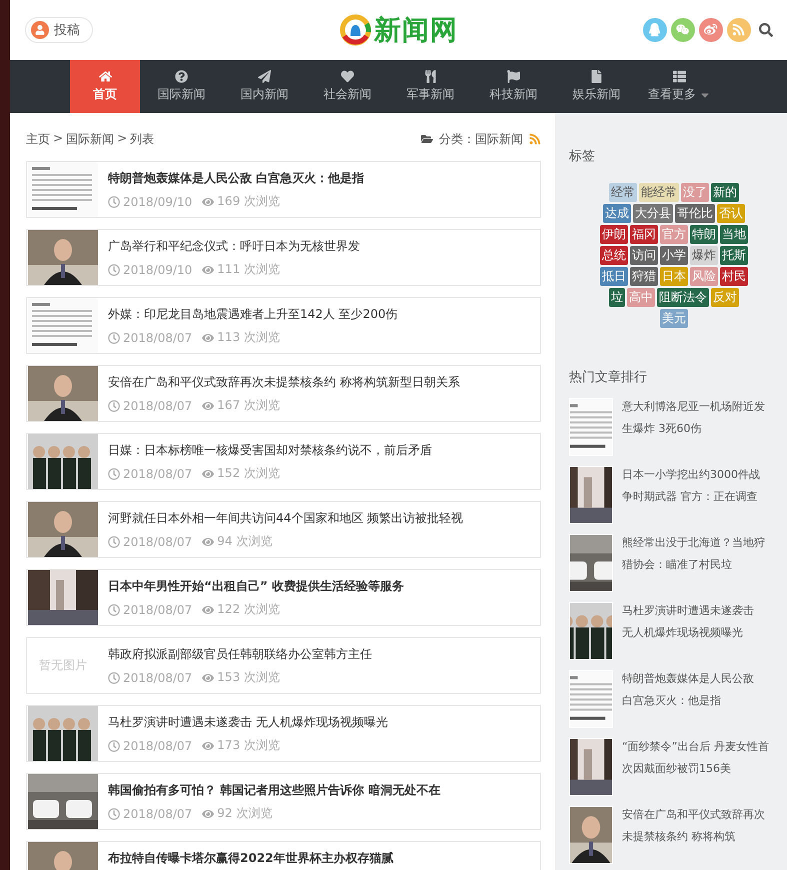 The image size is (787, 870). What do you see at coordinates (283, 325) in the screenshot?
I see `article-card: 外媒：印尼龙目岛地震遇难者上升至142人 至少200伤 2018/08/07 113 次浏览` at bounding box center [283, 325].